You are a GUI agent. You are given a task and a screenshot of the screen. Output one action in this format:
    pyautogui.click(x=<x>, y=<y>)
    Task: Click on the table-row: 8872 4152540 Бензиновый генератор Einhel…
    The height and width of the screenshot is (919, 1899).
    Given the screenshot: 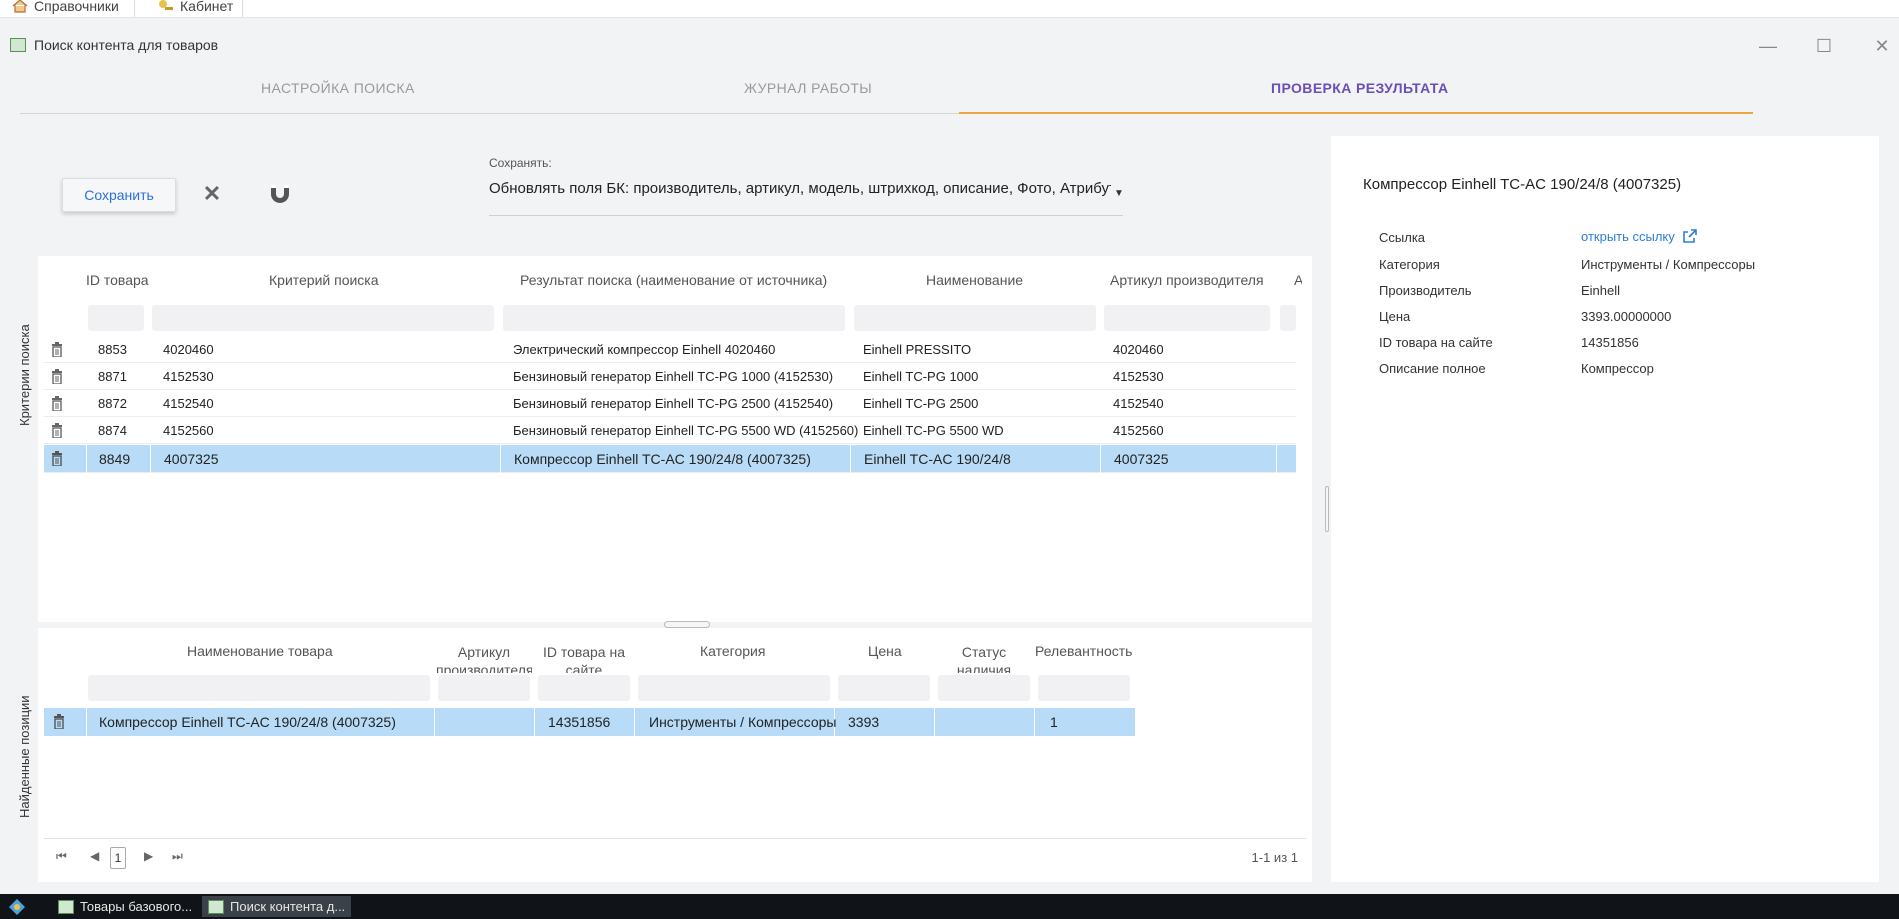 What is the action you would take?
    pyautogui.click(x=670, y=403)
    